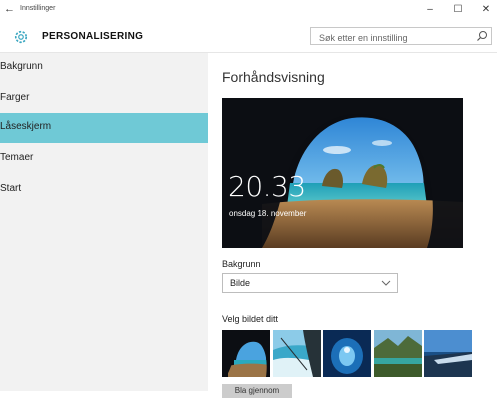  Describe the element at coordinates (486, 10) in the screenshot. I see `close-button: ✕` at that location.